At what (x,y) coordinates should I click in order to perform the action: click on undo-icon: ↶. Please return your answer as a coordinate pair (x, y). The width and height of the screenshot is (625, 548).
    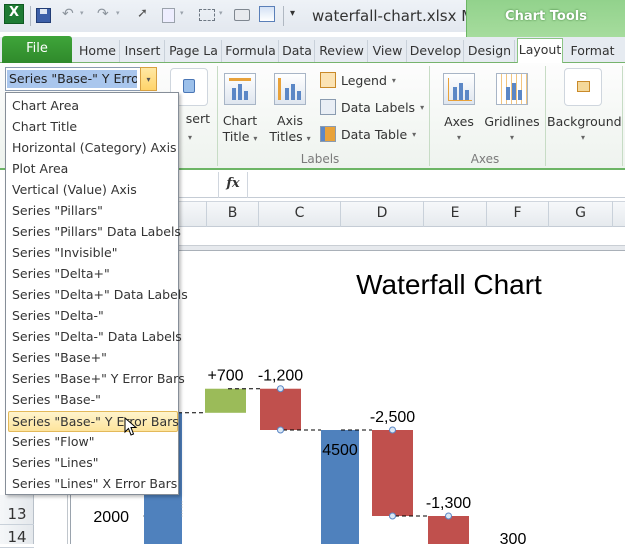
    Looking at the image, I should click on (71, 15).